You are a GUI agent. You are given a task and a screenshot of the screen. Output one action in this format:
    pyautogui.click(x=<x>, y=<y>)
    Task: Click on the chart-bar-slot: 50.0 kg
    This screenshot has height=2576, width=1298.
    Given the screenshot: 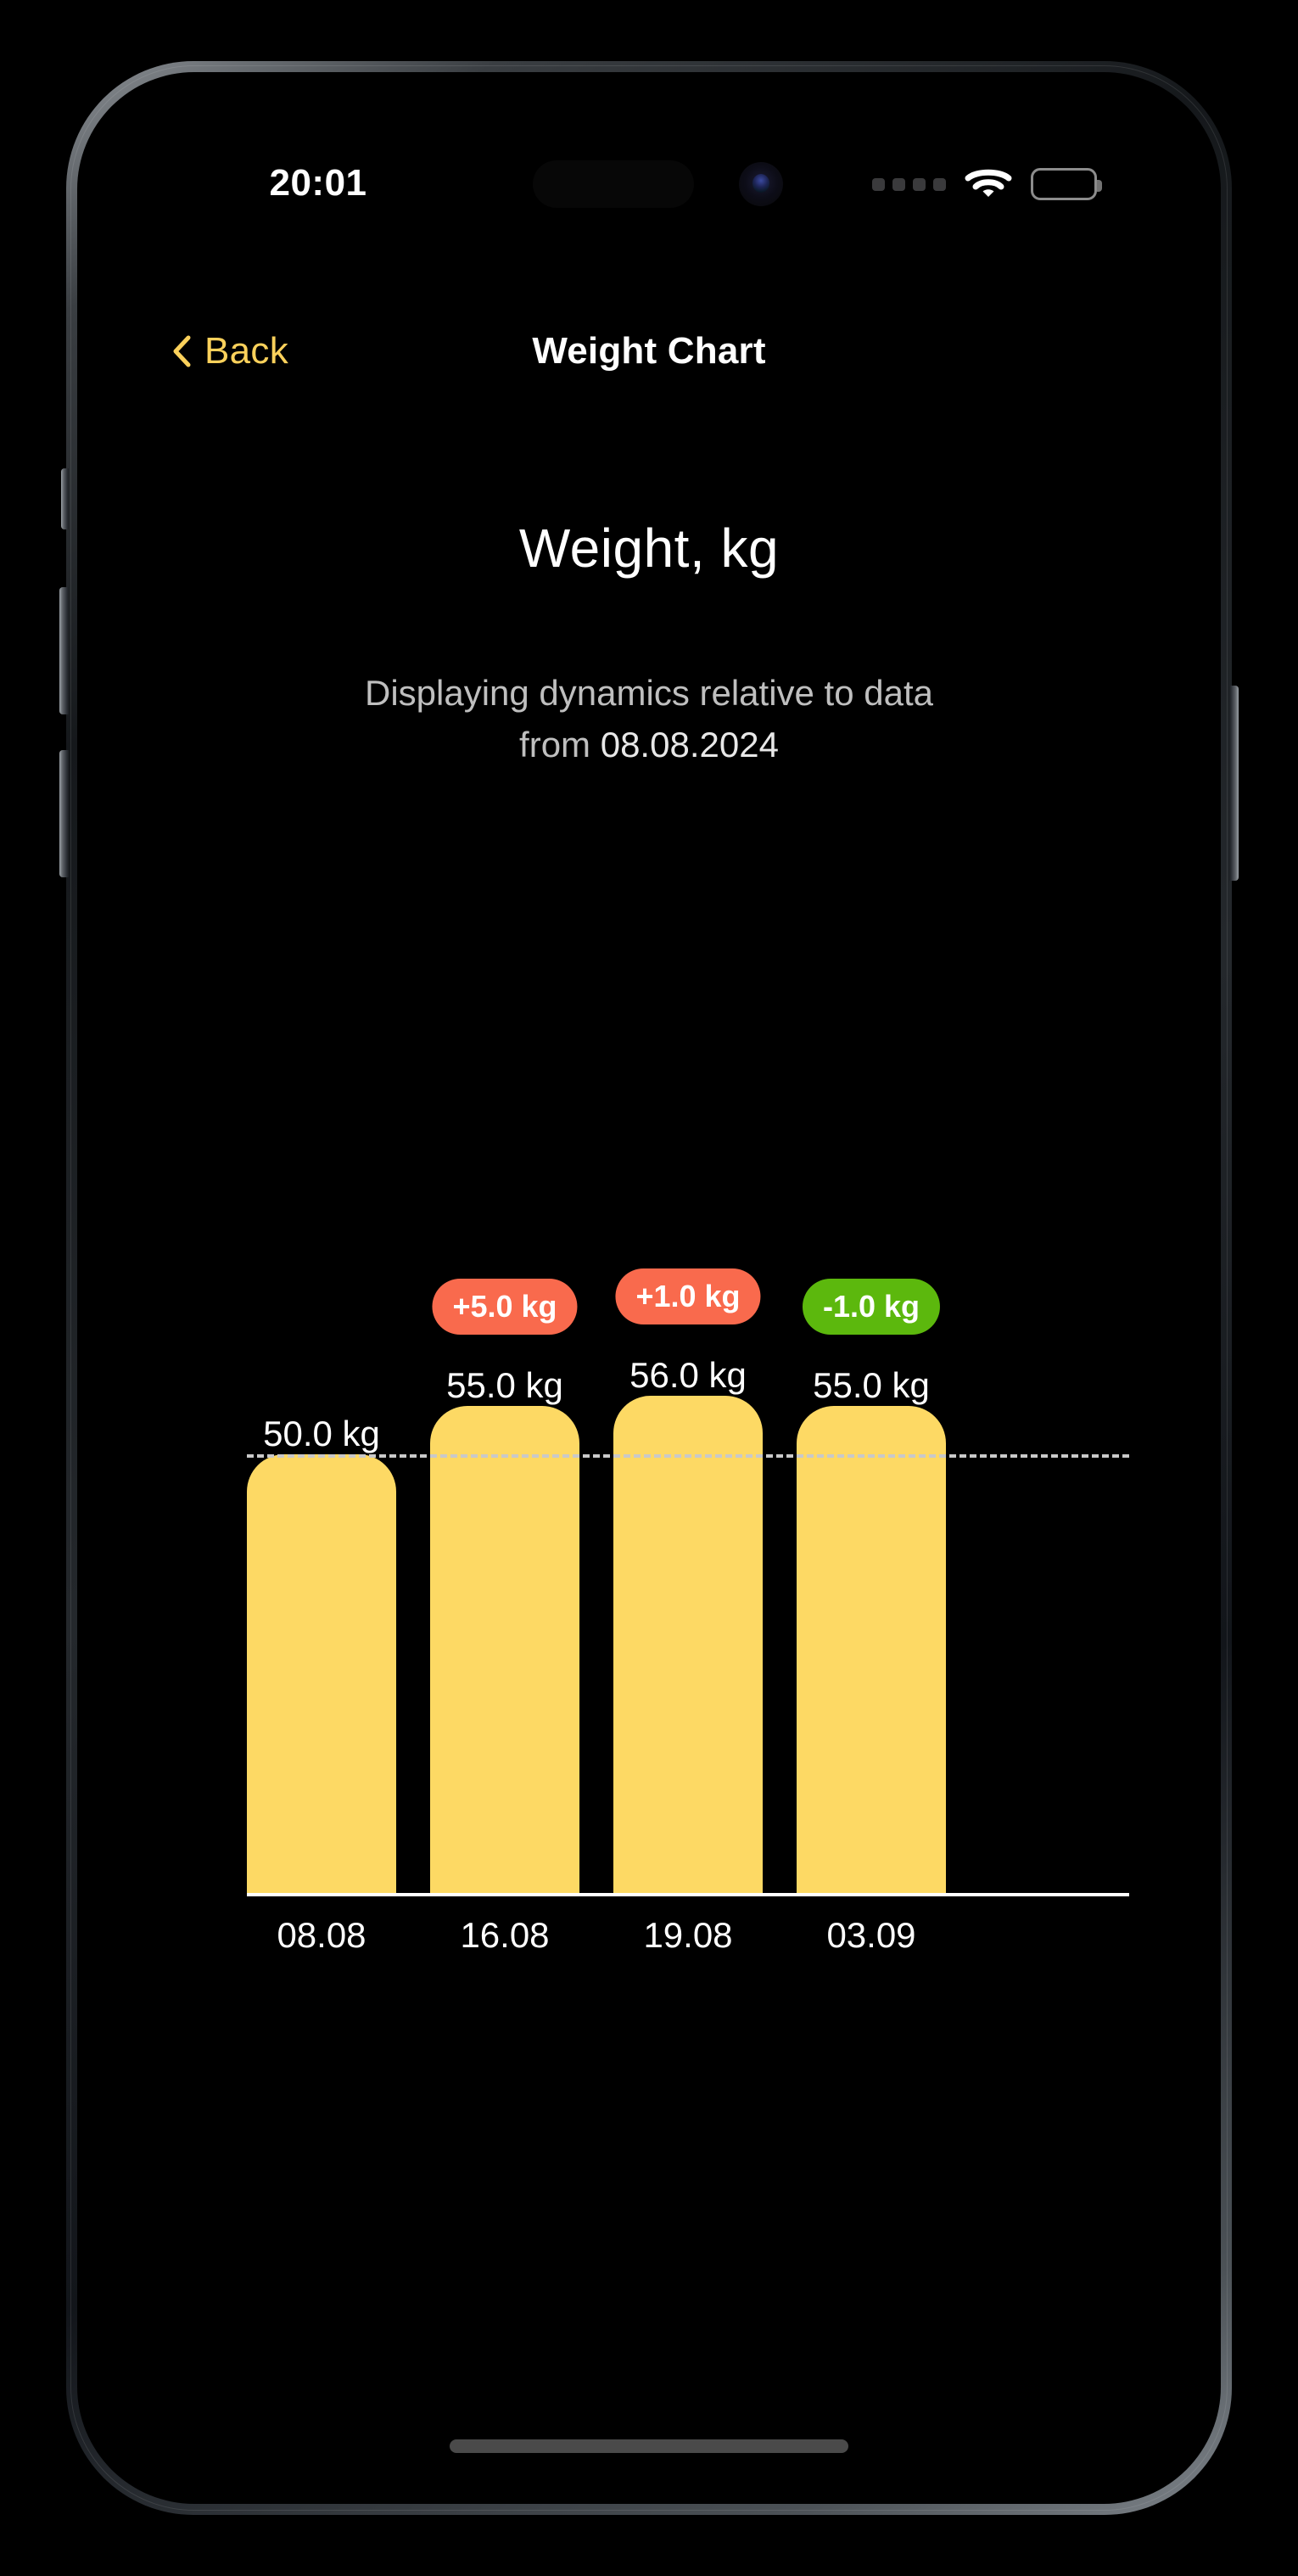 What is the action you would take?
    pyautogui.click(x=321, y=1655)
    